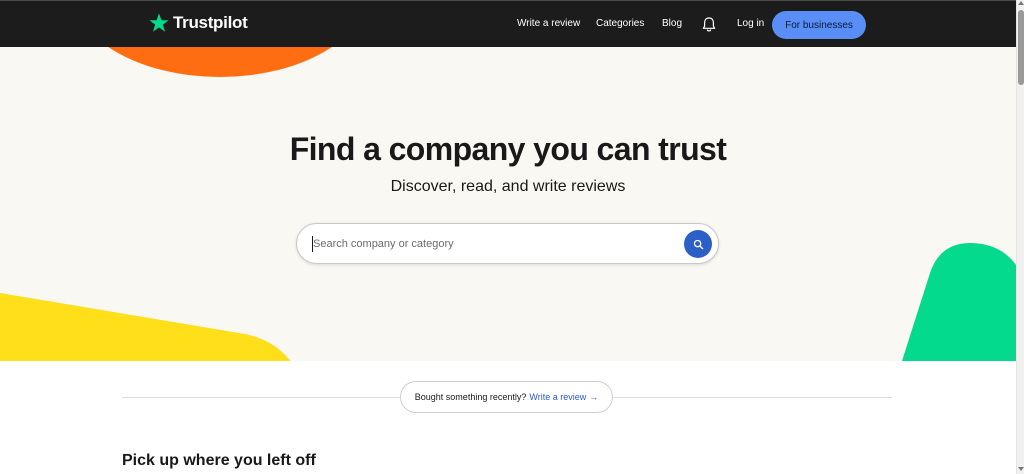 Image resolution: width=1024 pixels, height=474 pixels. What do you see at coordinates (219, 460) in the screenshot?
I see `section-title: Pick up where you left off` at bounding box center [219, 460].